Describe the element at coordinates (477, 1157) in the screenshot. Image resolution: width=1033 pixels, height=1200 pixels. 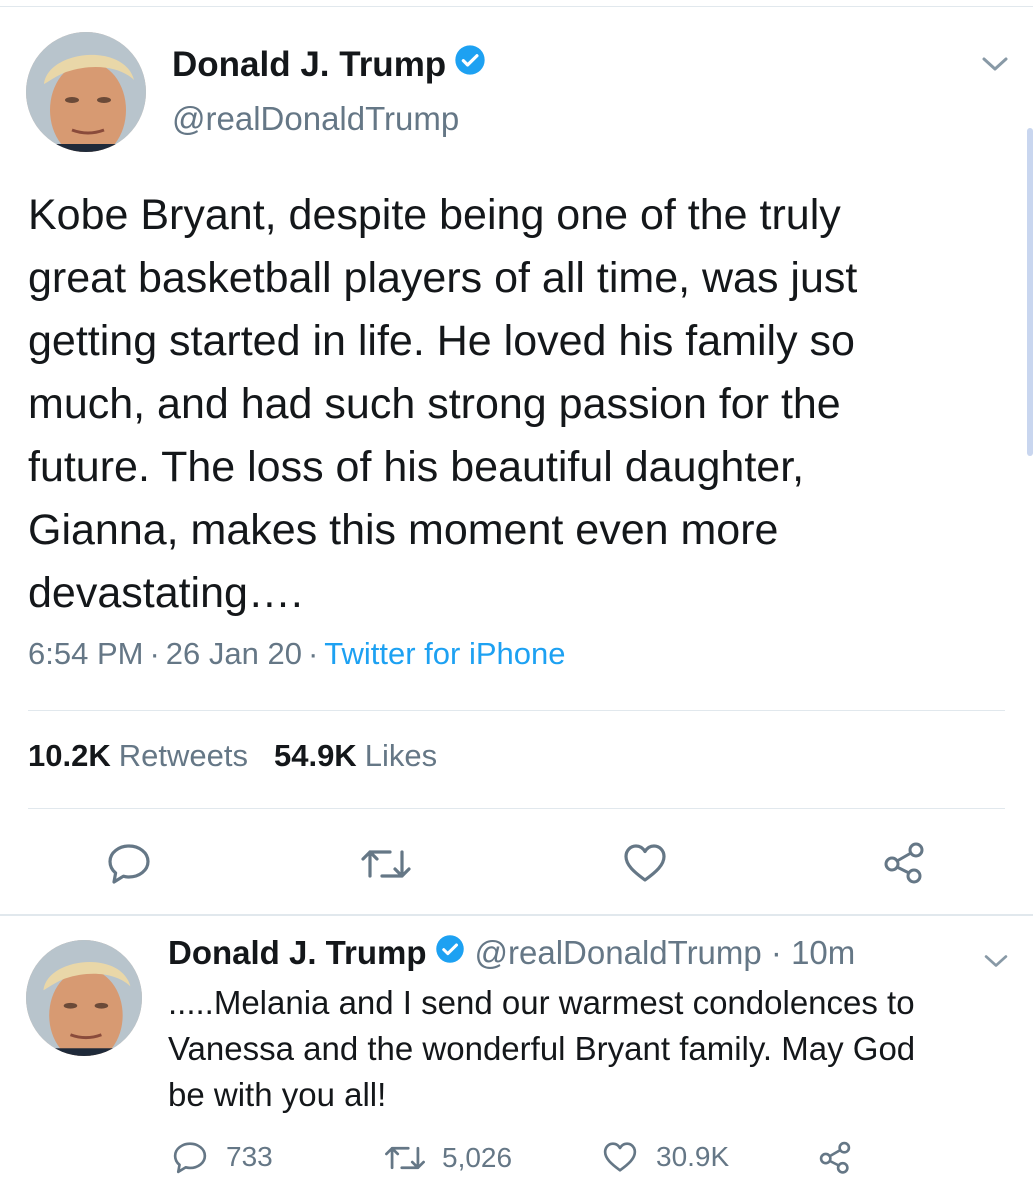
I see `retweet-count: 5,026` at that location.